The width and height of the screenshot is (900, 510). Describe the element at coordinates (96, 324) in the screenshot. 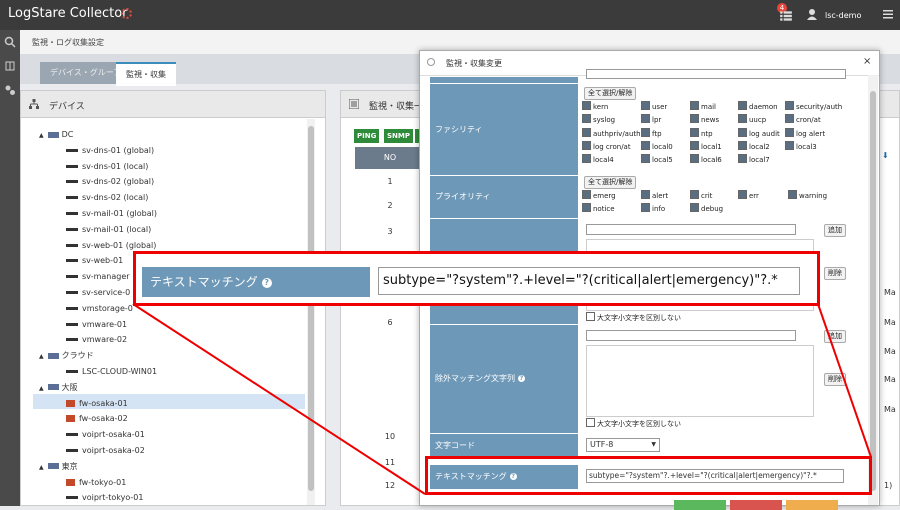

I see `tree-device: vmware-01` at that location.